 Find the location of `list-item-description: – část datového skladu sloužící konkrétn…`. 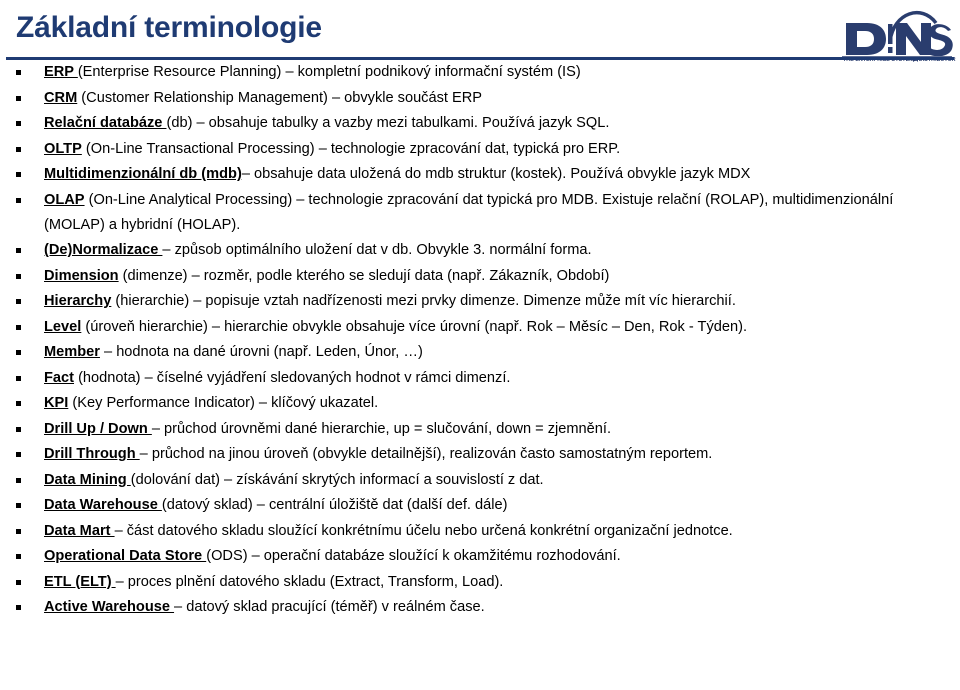

list-item-description: – část datového skladu sloužící konkrétn… is located at coordinates (423, 530).